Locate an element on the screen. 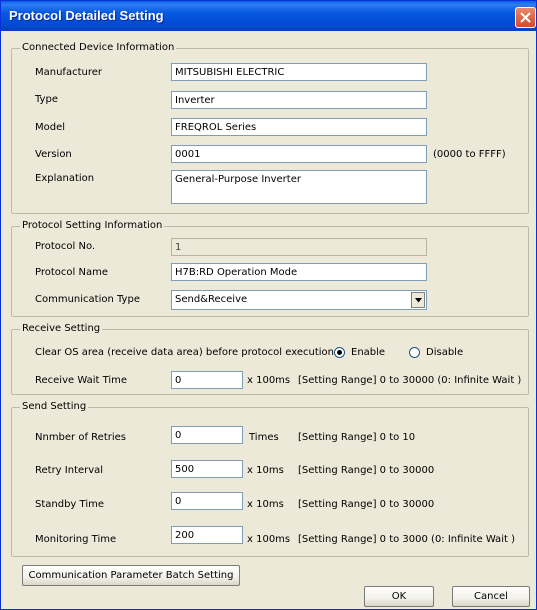  dropdown-button is located at coordinates (418, 300).